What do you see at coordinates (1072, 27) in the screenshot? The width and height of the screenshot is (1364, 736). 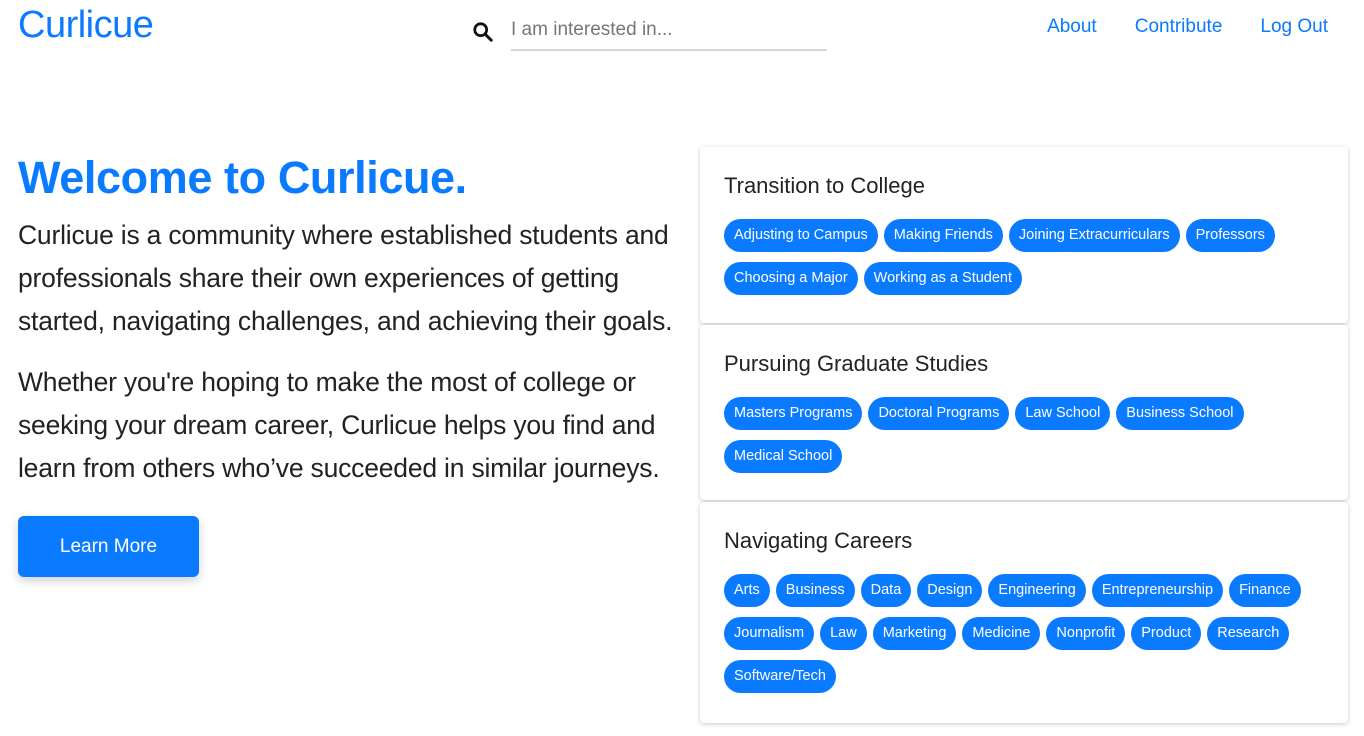 I see `nav-about-link: About` at bounding box center [1072, 27].